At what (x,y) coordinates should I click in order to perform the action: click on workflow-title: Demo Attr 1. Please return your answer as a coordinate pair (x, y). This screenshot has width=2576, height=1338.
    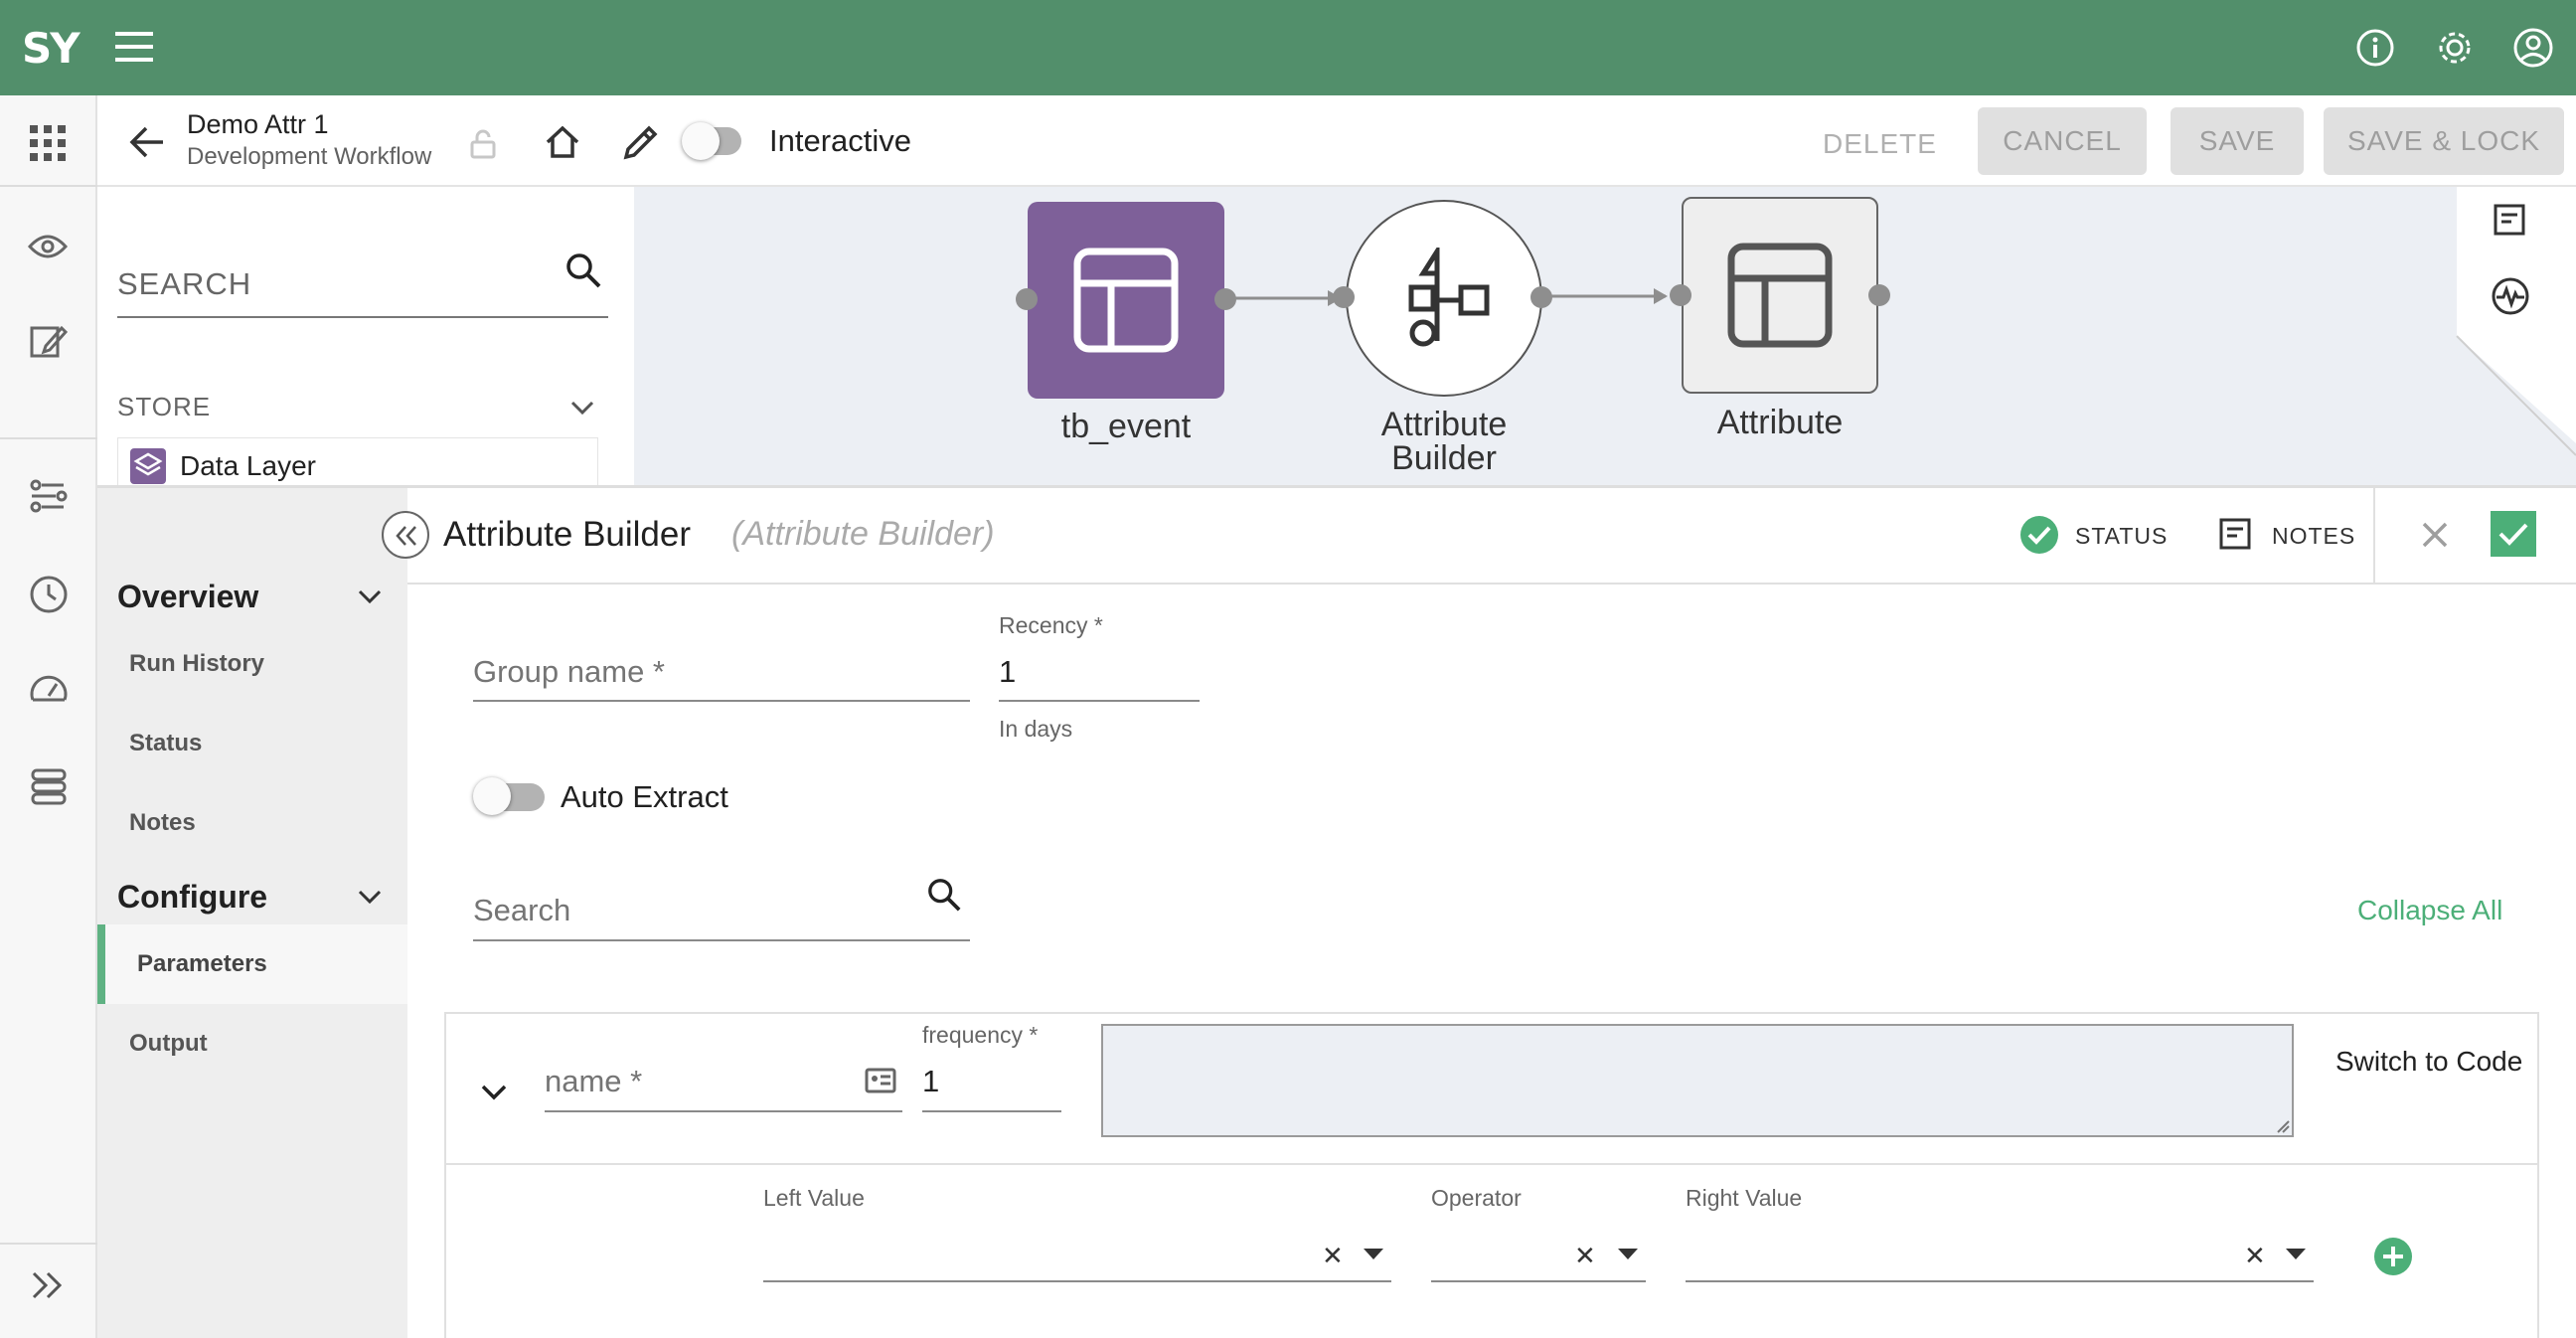
    Looking at the image, I should click on (258, 124).